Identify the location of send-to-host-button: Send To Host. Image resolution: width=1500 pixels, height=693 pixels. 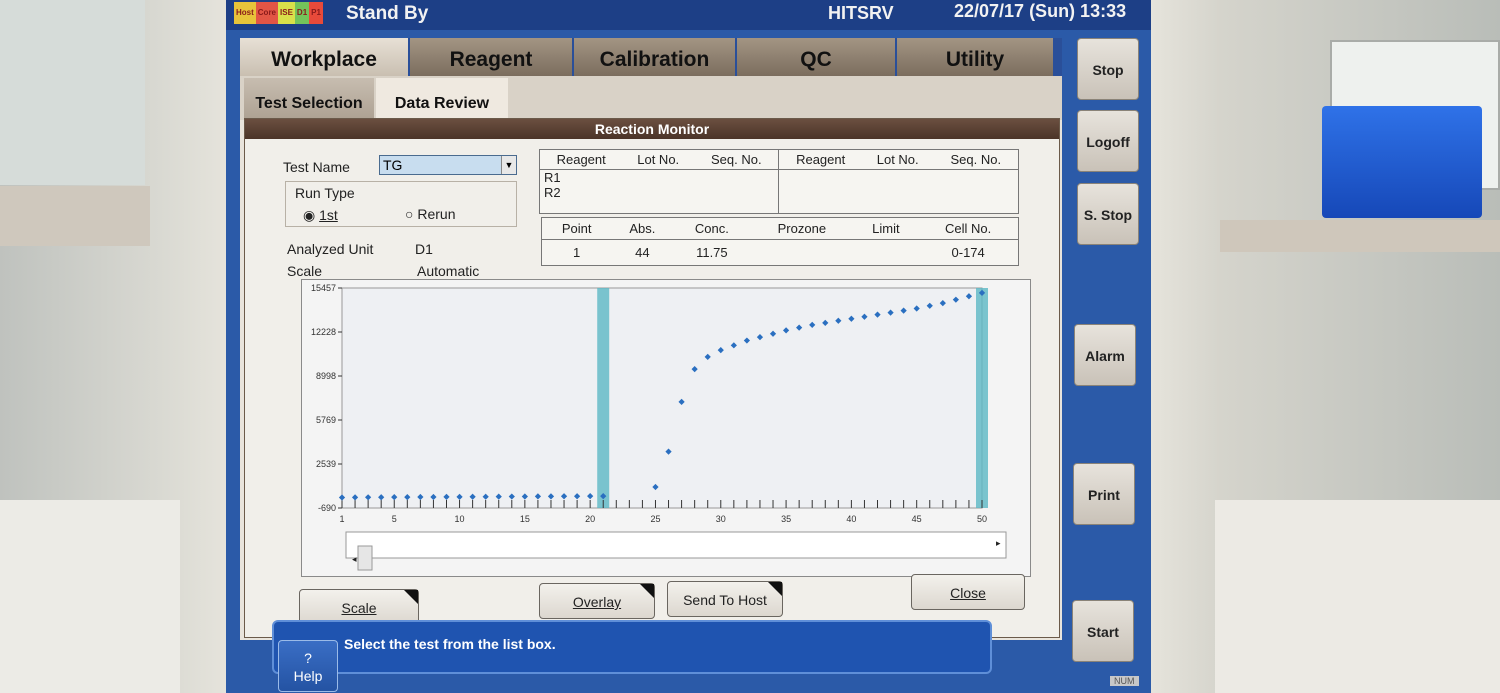
(725, 599).